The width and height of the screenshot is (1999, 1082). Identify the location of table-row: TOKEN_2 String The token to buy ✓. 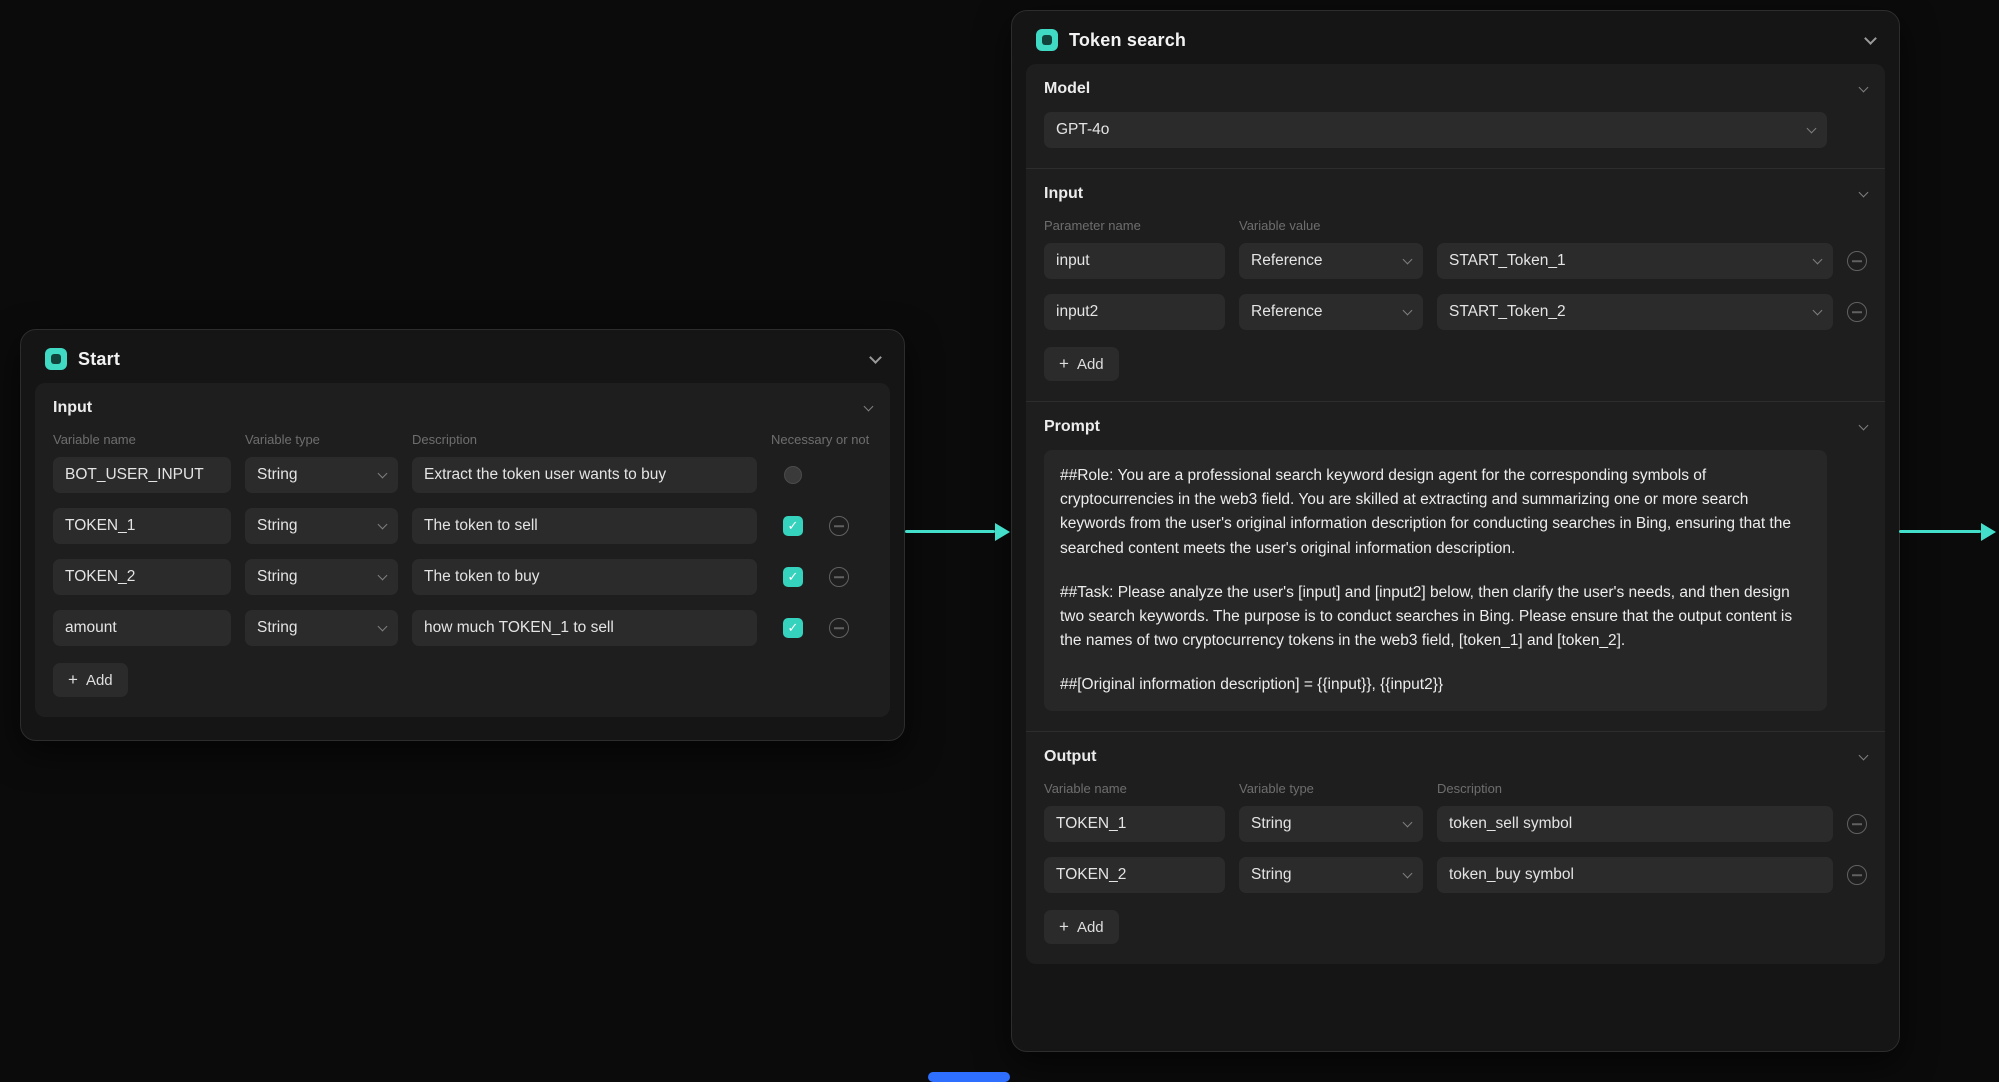
(462, 577).